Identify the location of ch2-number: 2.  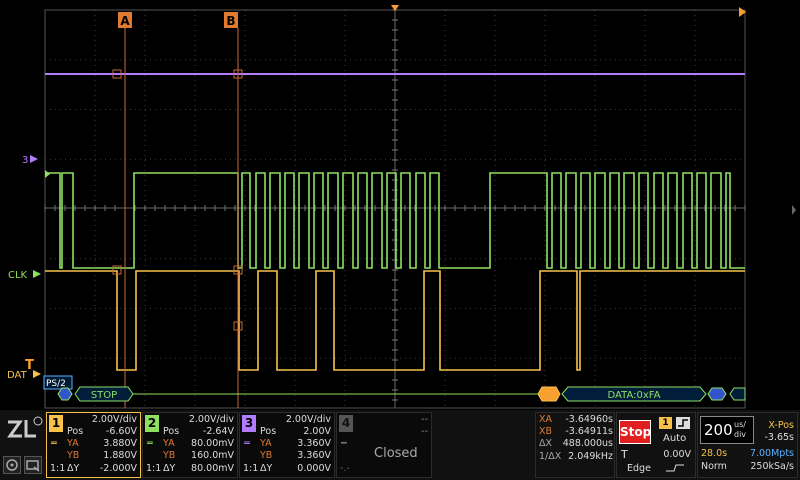
(152, 423).